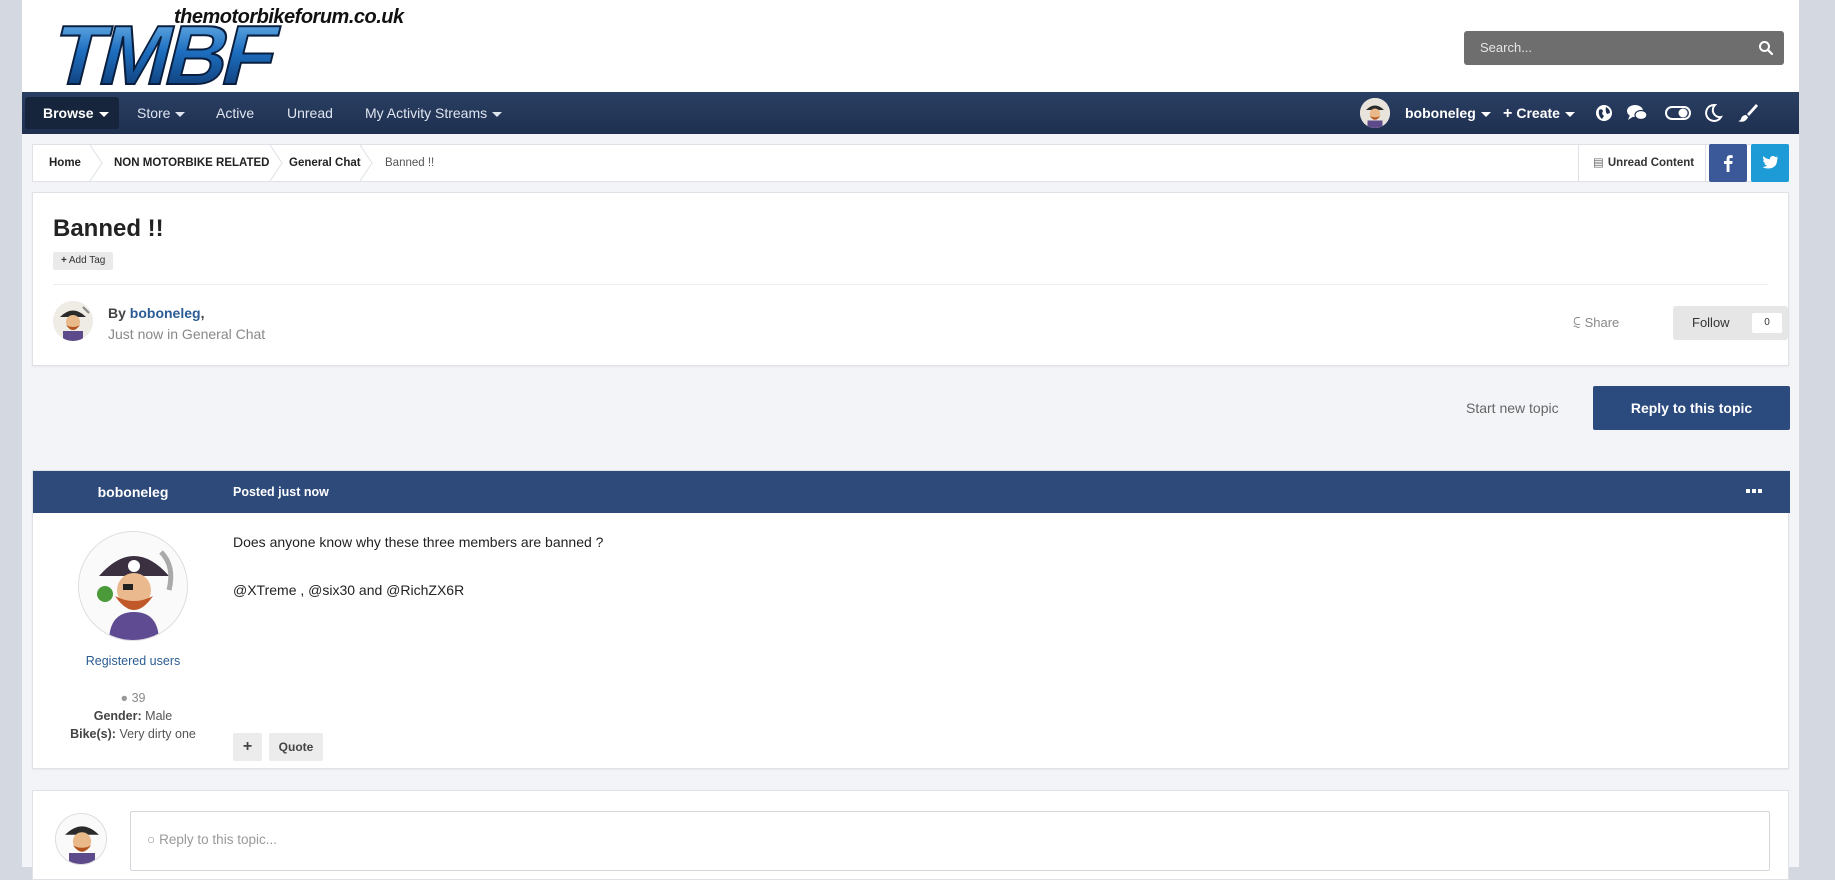  Describe the element at coordinates (310, 113) in the screenshot. I see `nav-unread: Unread` at that location.